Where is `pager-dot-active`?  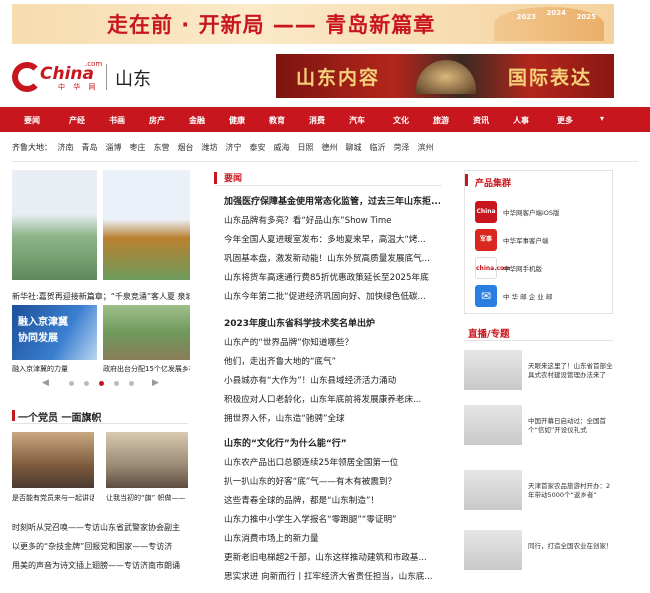 pager-dot-active is located at coordinates (101, 383).